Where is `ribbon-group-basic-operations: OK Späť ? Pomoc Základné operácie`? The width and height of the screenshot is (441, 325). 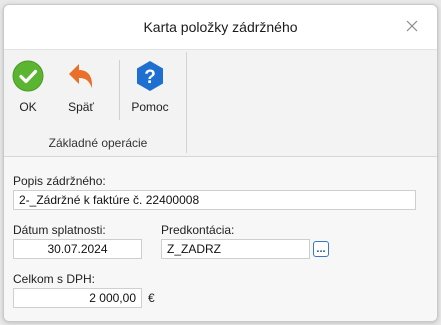 ribbon-group-basic-operations: OK Späť ? Pomoc Základné operácie is located at coordinates (98, 102).